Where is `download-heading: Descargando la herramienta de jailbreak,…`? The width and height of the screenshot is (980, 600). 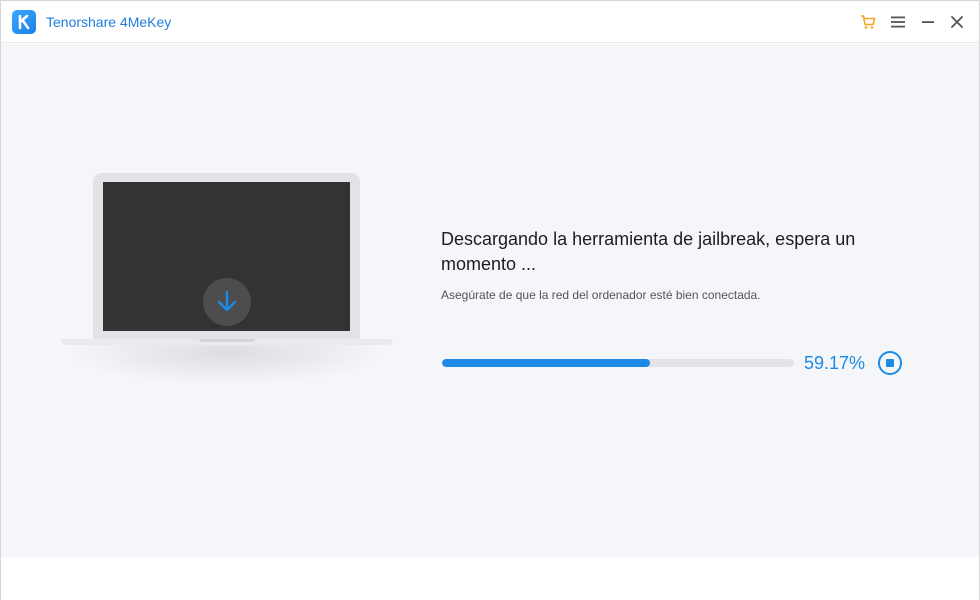 download-heading: Descargando la herramienta de jailbreak,… is located at coordinates (648, 251).